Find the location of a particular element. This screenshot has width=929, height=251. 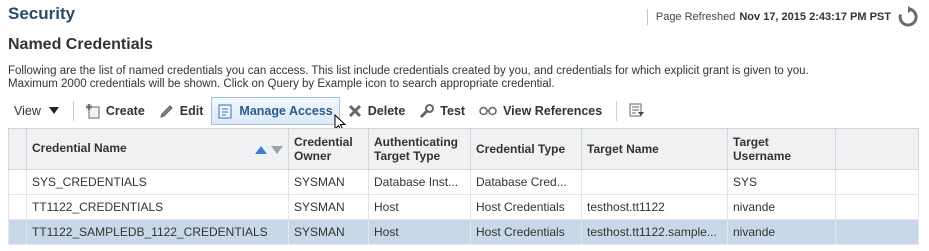

delete-button: Delete is located at coordinates (377, 111).